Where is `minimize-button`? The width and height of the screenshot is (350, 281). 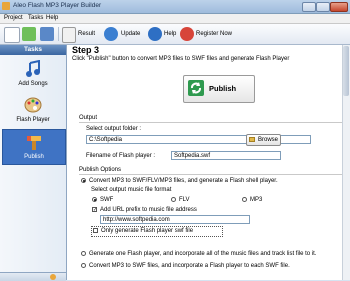 minimize-button is located at coordinates (309, 7).